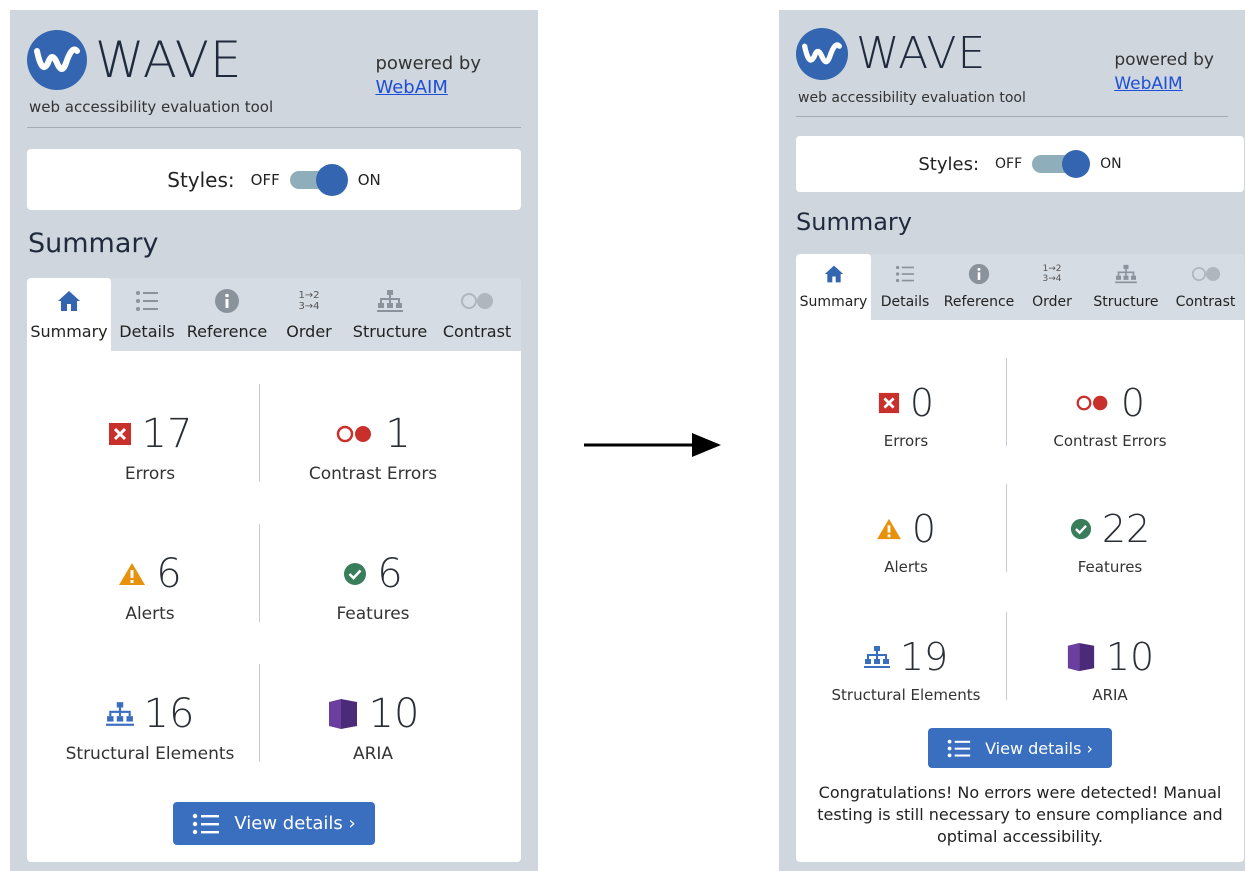 Image resolution: width=1248 pixels, height=871 pixels. What do you see at coordinates (906, 543) in the screenshot?
I see `stat-alerts: 0 Alerts` at bounding box center [906, 543].